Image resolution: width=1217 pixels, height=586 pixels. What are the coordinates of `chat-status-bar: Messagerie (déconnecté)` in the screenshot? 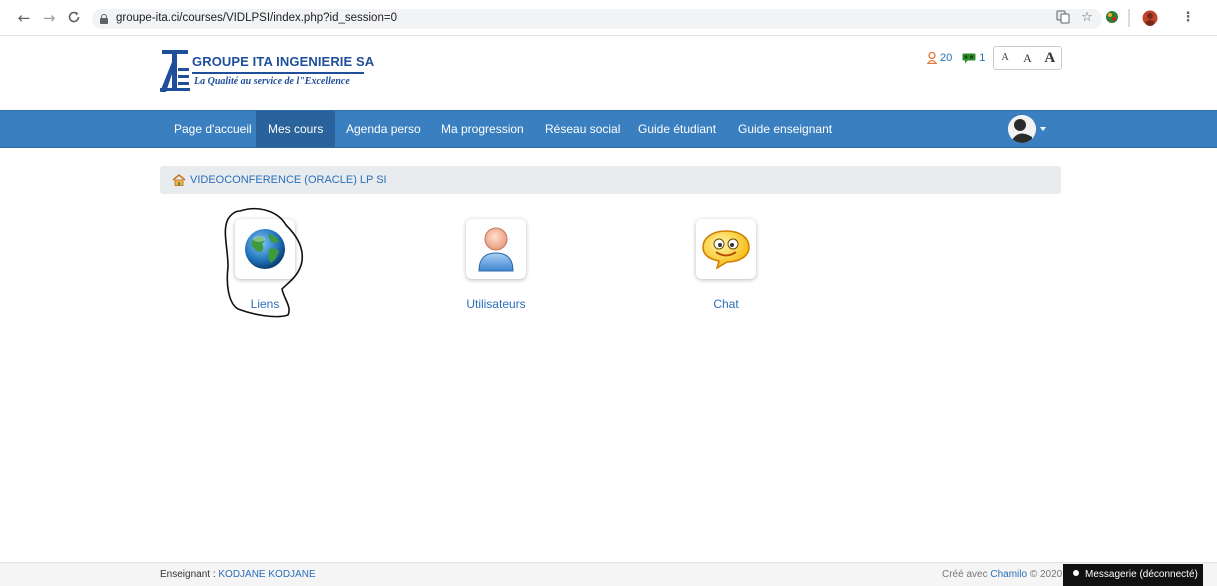 It's located at (1133, 575).